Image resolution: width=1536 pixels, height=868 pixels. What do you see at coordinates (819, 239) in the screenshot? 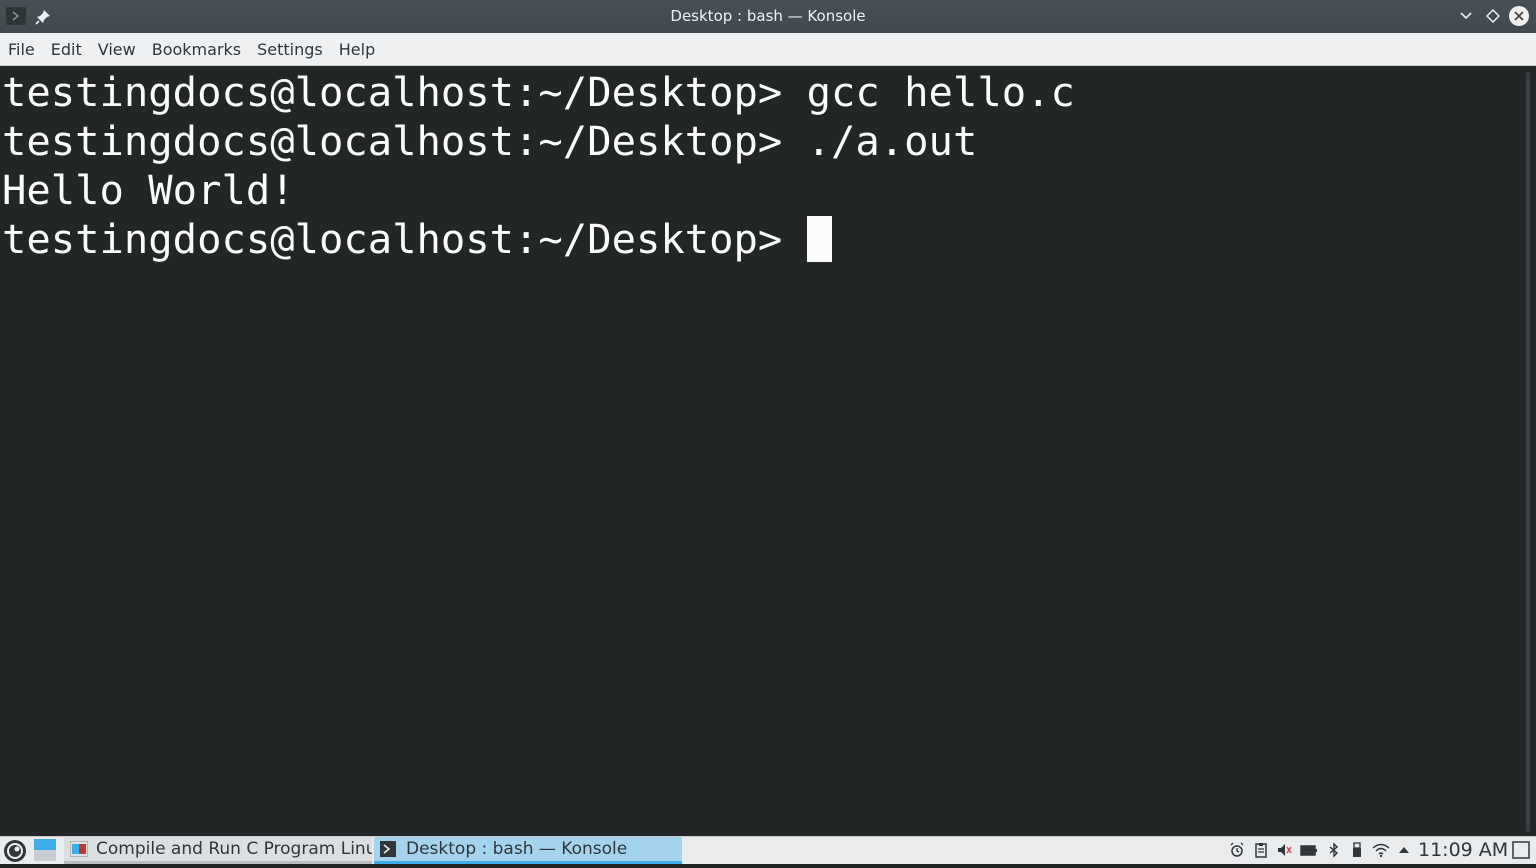
I see `text-cursor` at bounding box center [819, 239].